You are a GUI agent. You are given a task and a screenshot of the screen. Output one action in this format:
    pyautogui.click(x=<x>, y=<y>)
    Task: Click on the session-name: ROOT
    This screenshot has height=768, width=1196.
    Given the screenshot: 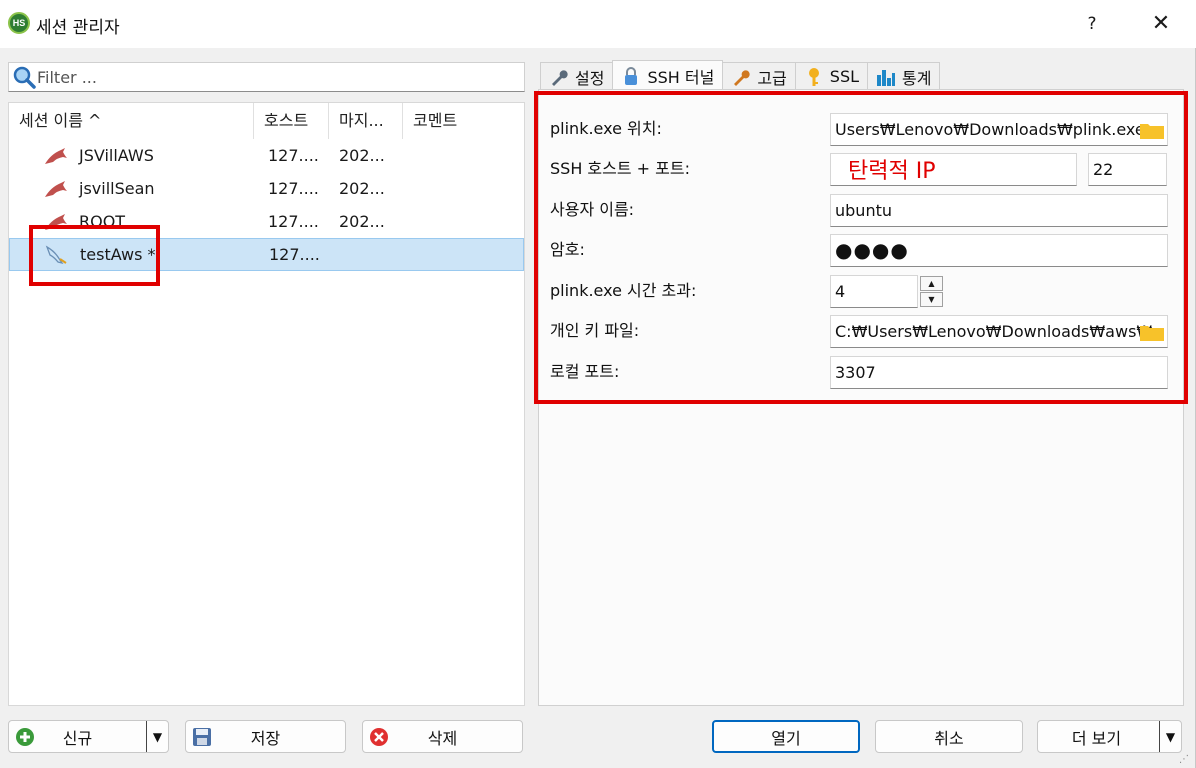 What is the action you would take?
    pyautogui.click(x=102, y=221)
    